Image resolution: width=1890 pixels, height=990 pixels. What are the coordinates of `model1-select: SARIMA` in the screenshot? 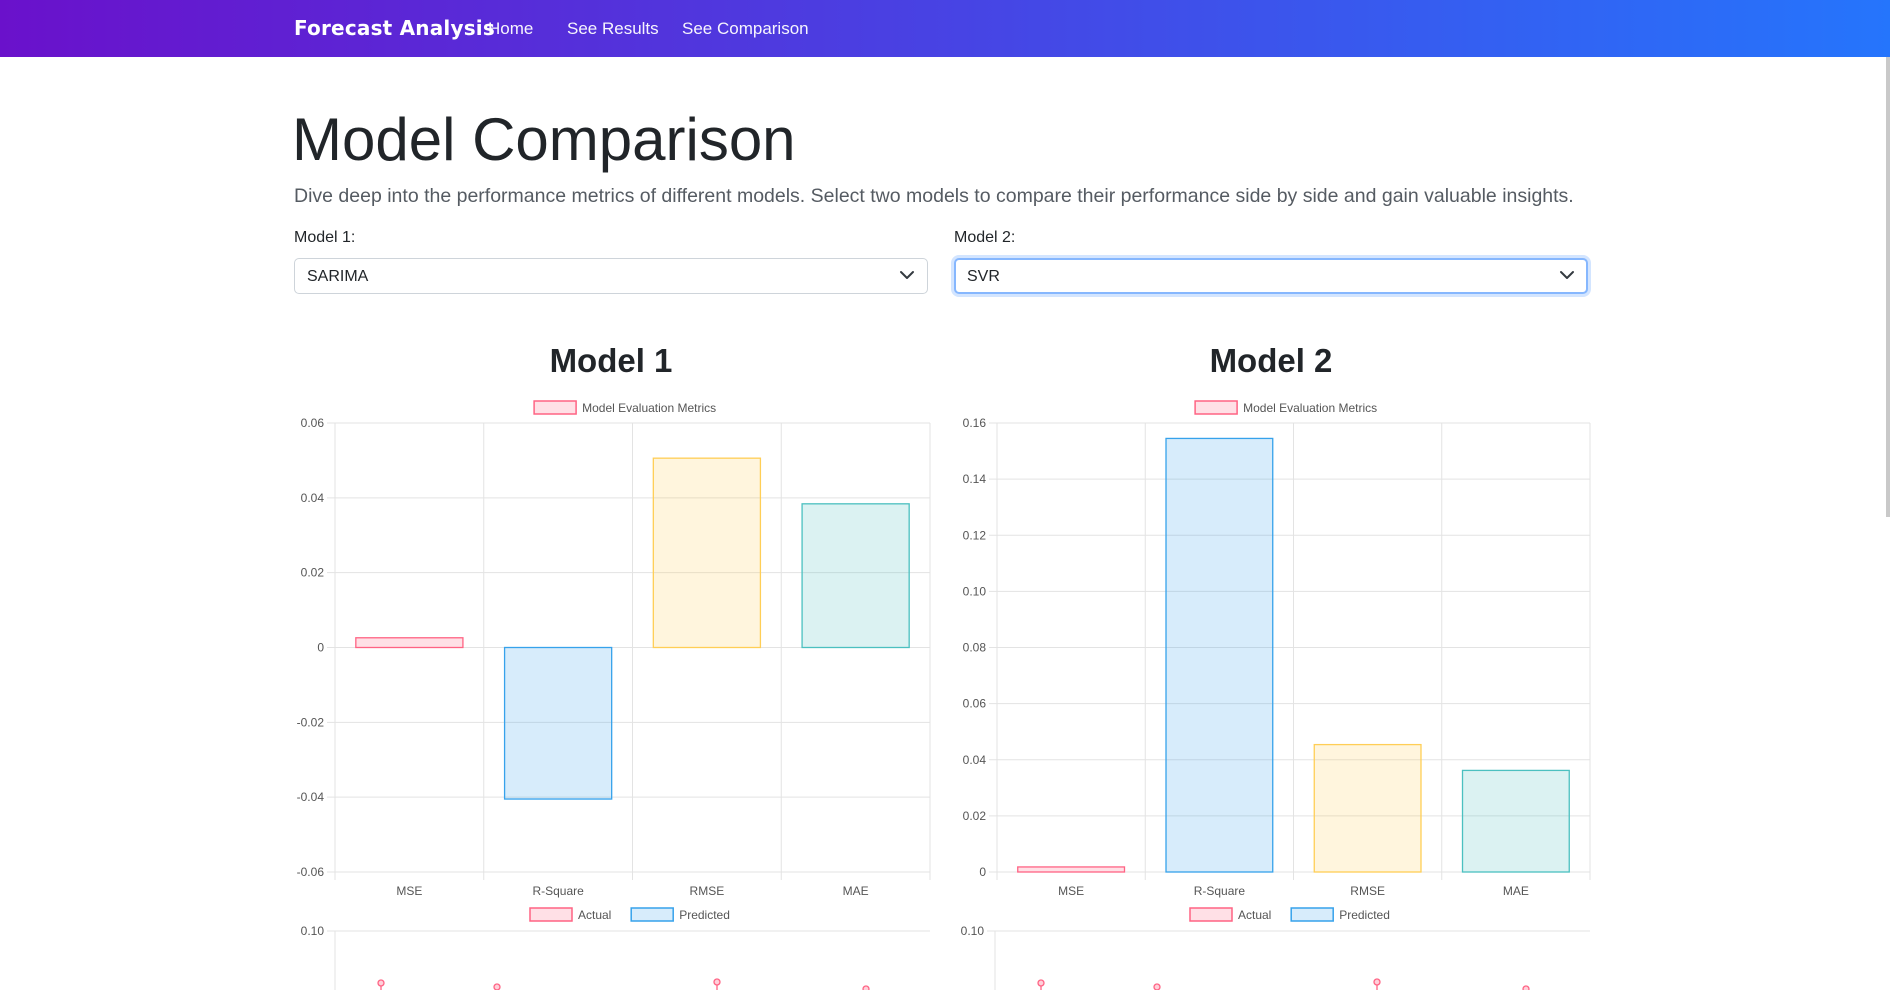 It's located at (611, 276).